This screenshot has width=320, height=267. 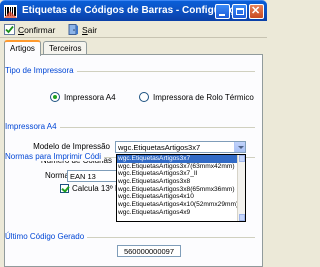 What do you see at coordinates (177, 182) in the screenshot?
I see `dropdown-option: wgc.EtiquetasArtigos3x8` at bounding box center [177, 182].